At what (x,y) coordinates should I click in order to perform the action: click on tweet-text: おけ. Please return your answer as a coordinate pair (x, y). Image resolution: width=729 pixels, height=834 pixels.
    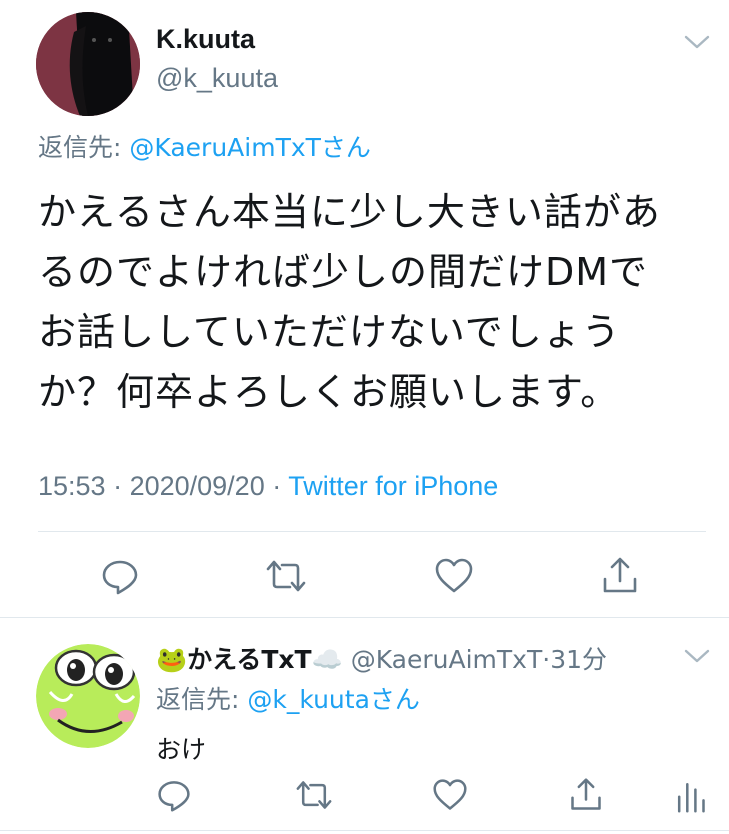
    Looking at the image, I should click on (181, 749).